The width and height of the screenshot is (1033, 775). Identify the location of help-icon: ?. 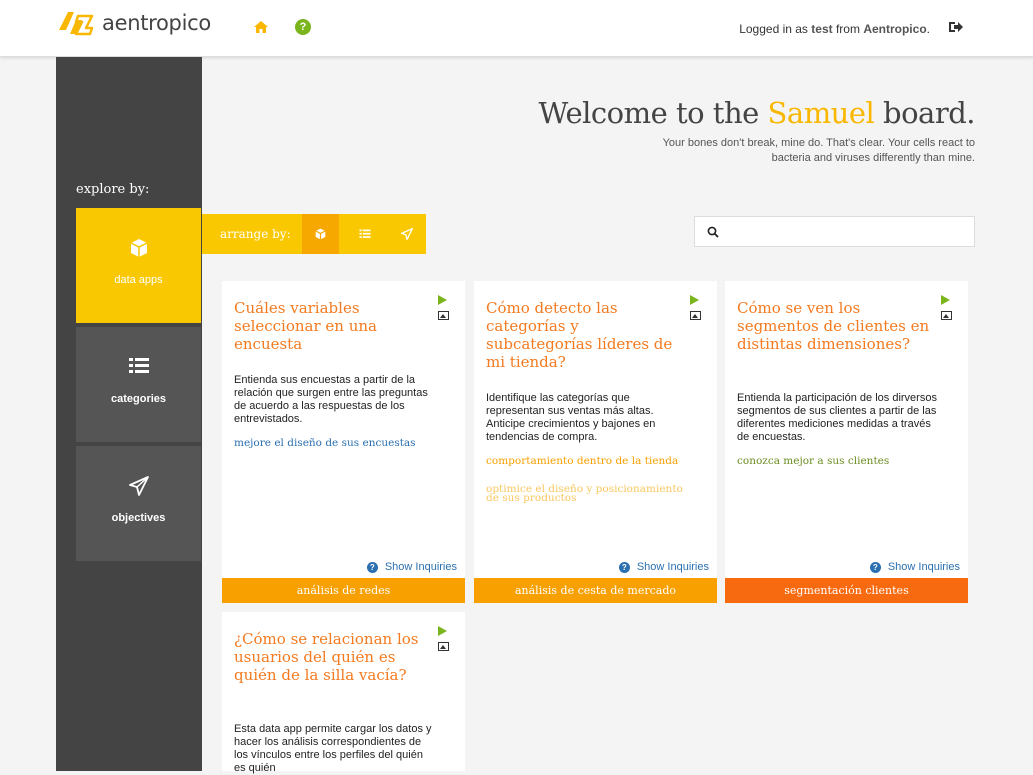
(303, 27).